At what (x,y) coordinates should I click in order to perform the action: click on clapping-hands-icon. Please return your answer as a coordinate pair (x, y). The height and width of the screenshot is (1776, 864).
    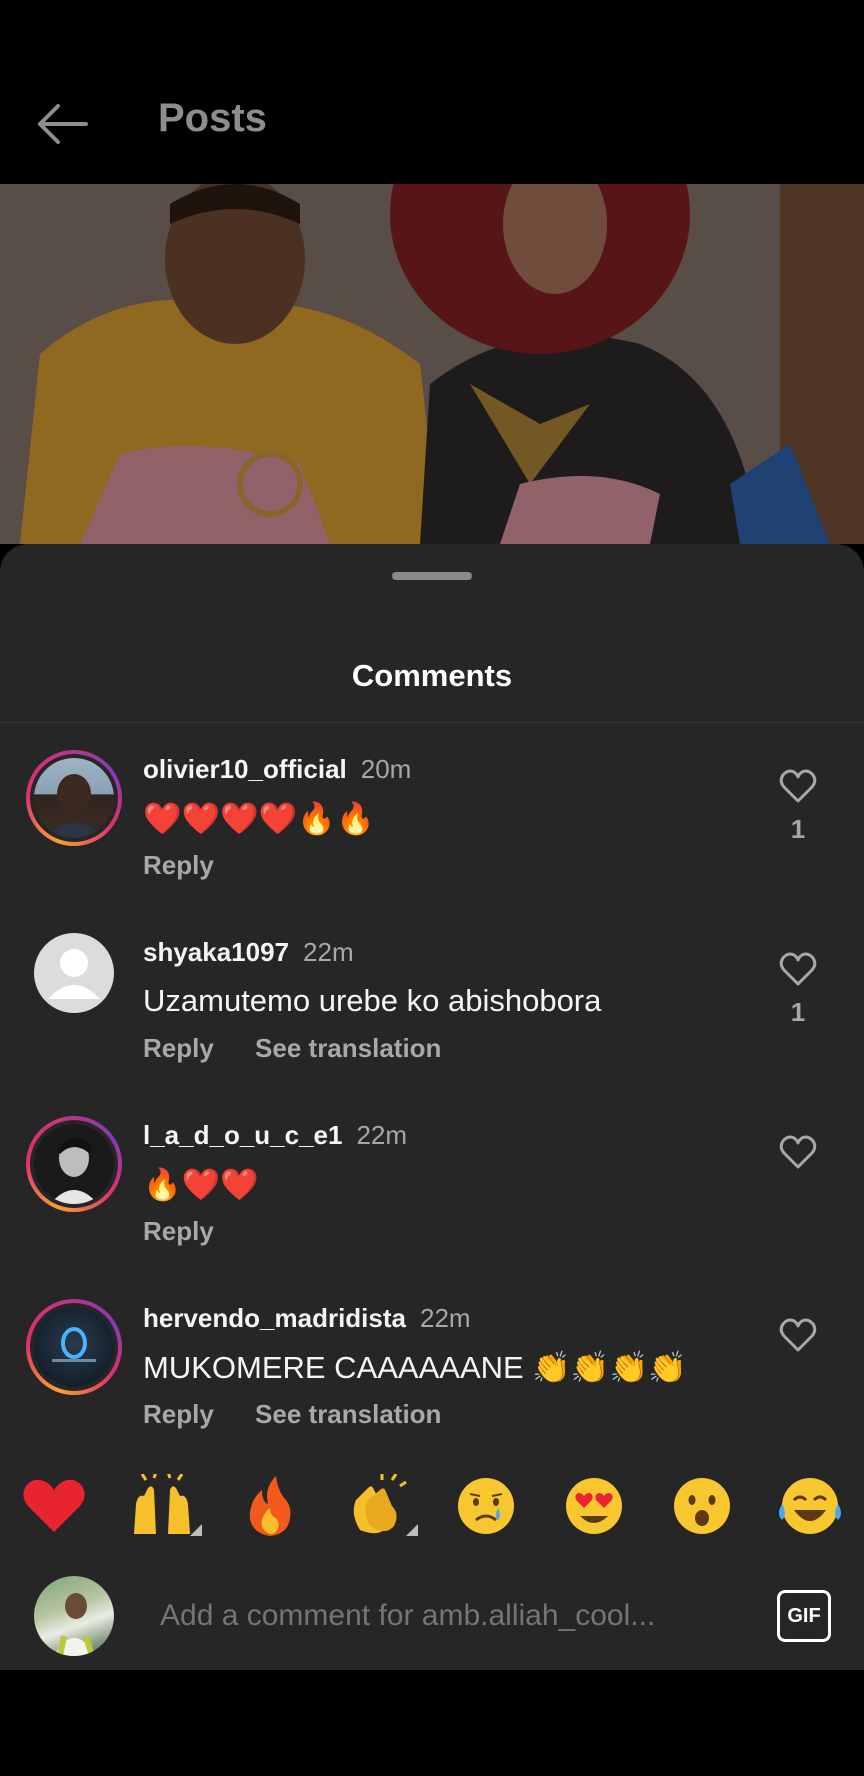
    Looking at the image, I should click on (378, 1505).